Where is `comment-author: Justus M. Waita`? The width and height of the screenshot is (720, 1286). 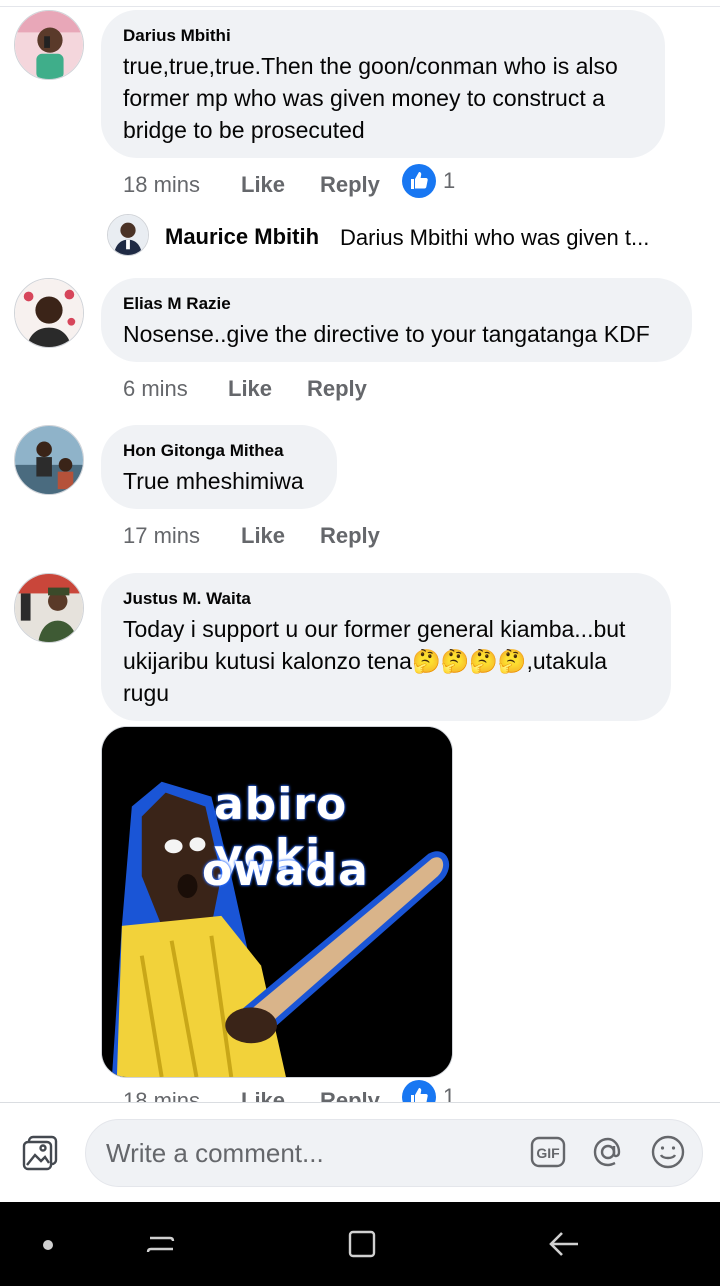 comment-author: Justus M. Waita is located at coordinates (386, 599).